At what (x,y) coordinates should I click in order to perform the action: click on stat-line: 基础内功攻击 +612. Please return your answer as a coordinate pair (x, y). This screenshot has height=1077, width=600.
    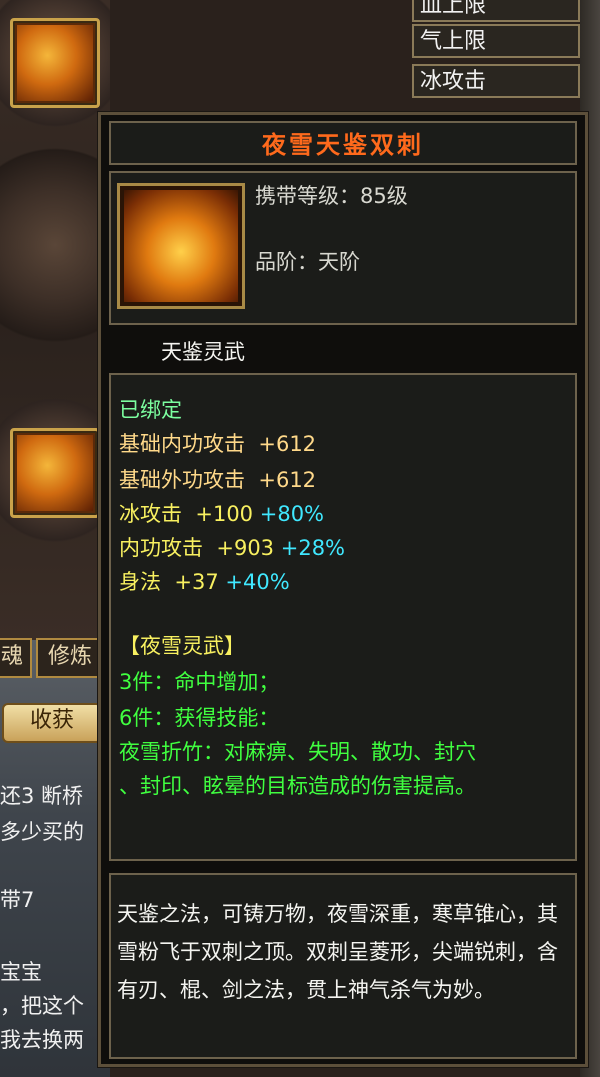
    Looking at the image, I should click on (217, 444).